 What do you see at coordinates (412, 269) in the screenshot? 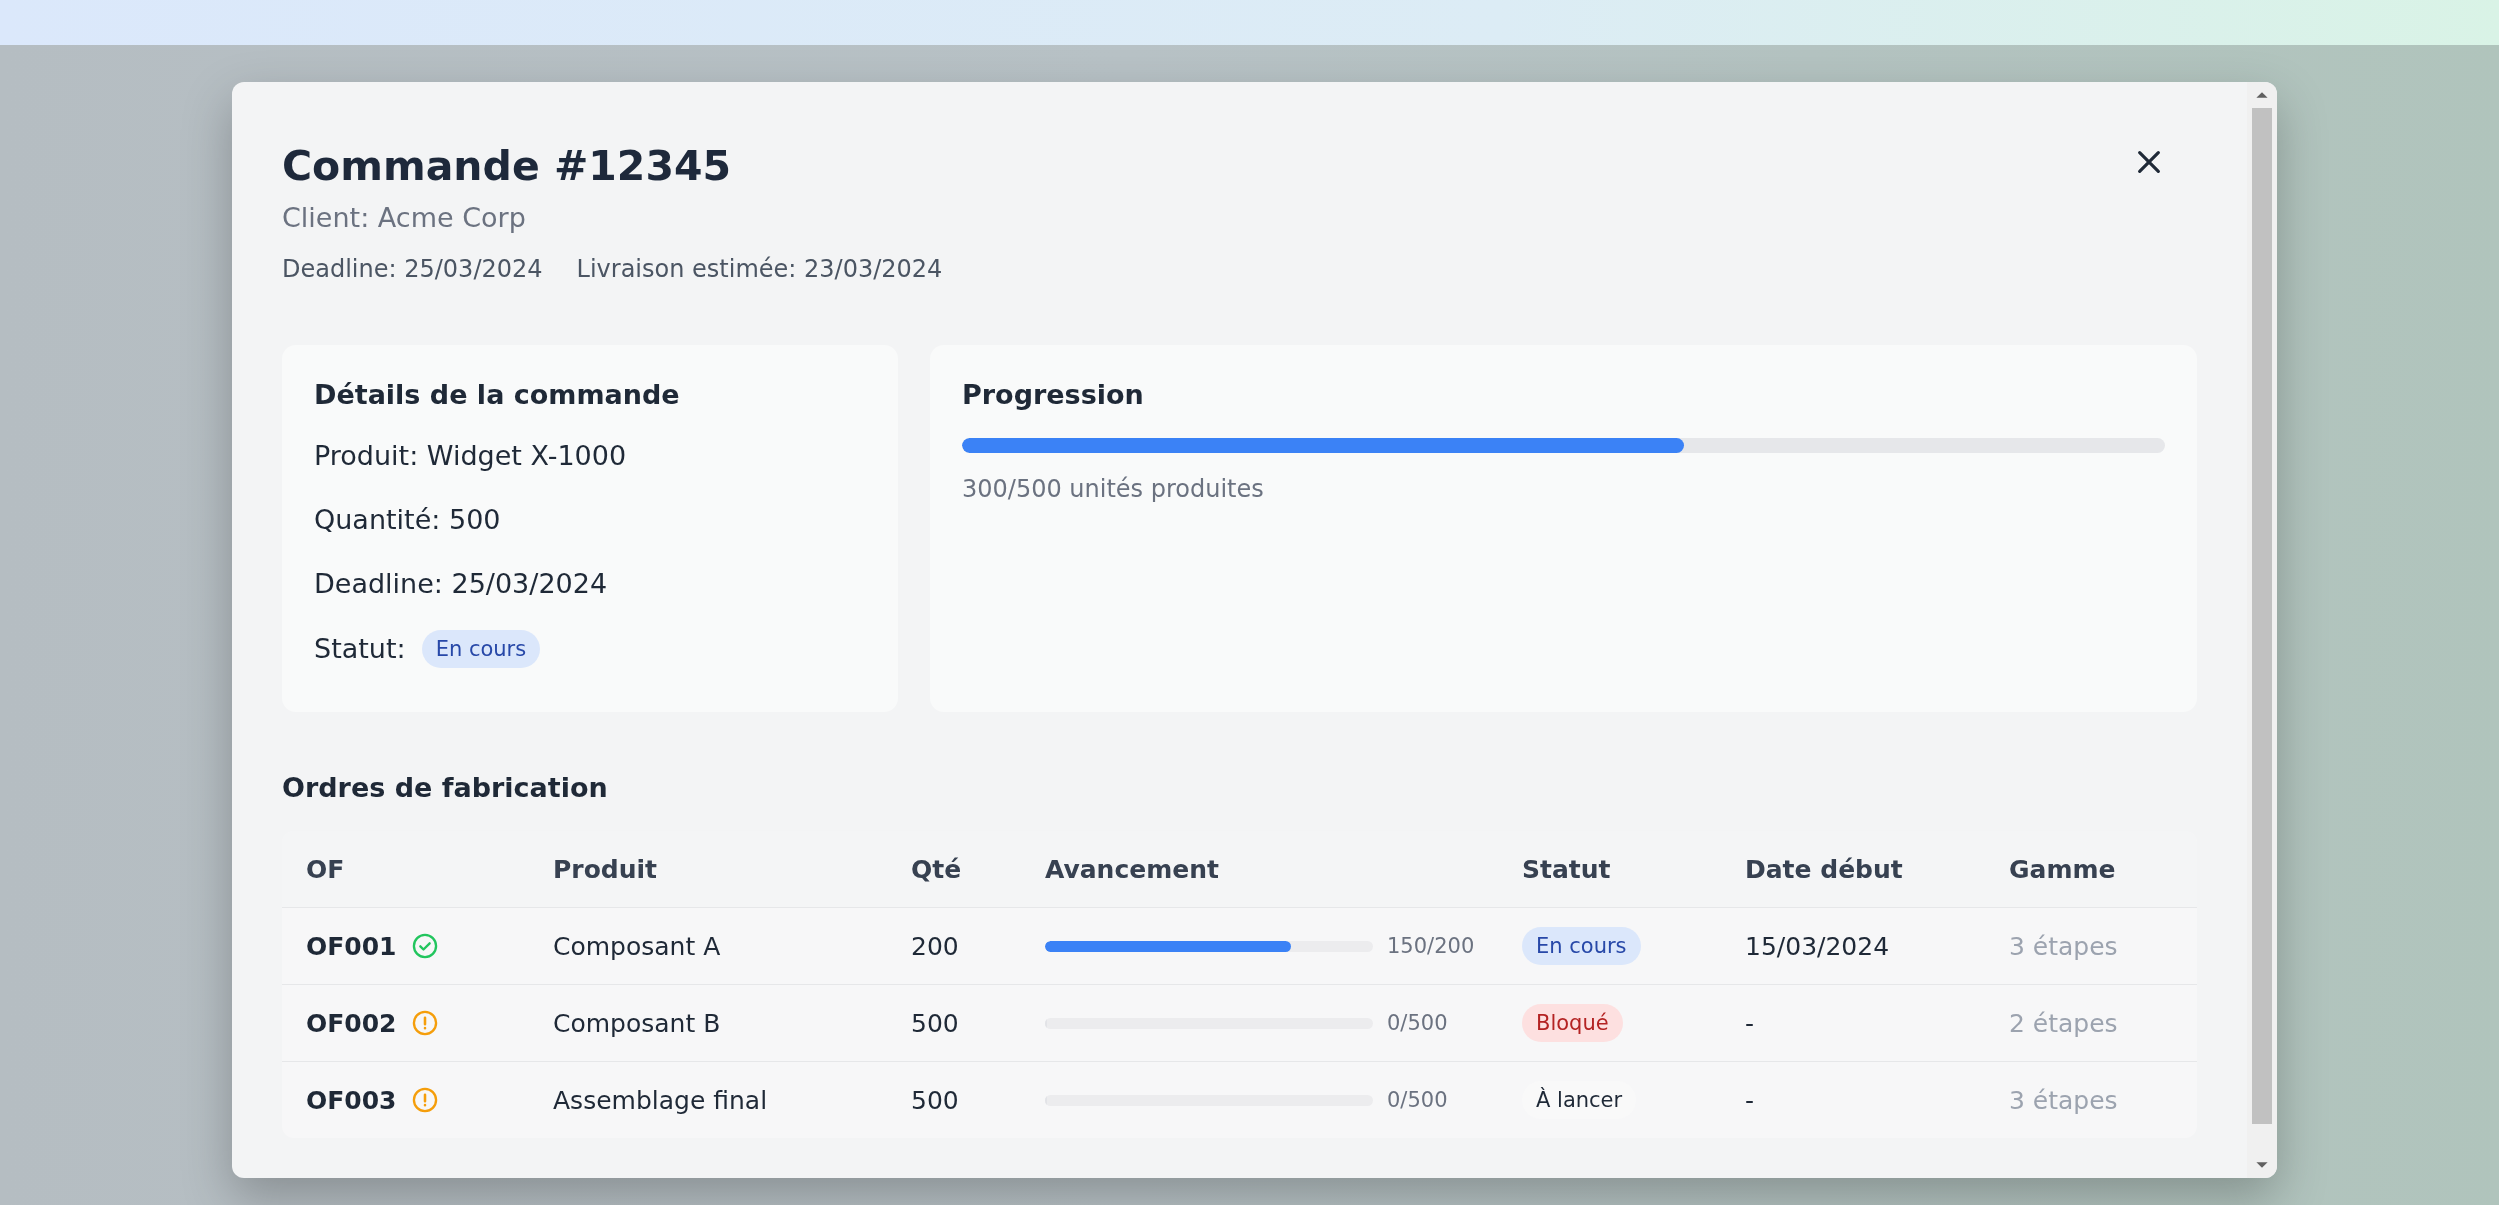
I see `deadline-text: Deadline: 25/03/2024` at bounding box center [412, 269].